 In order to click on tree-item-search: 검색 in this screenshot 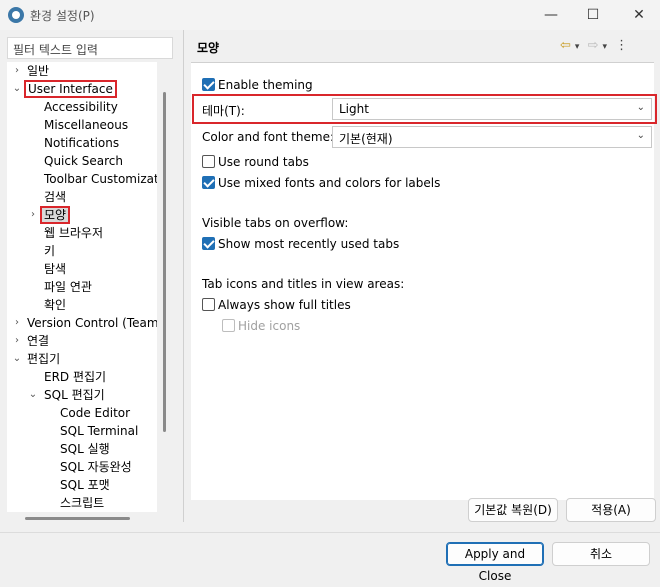, I will do `click(55, 197)`.